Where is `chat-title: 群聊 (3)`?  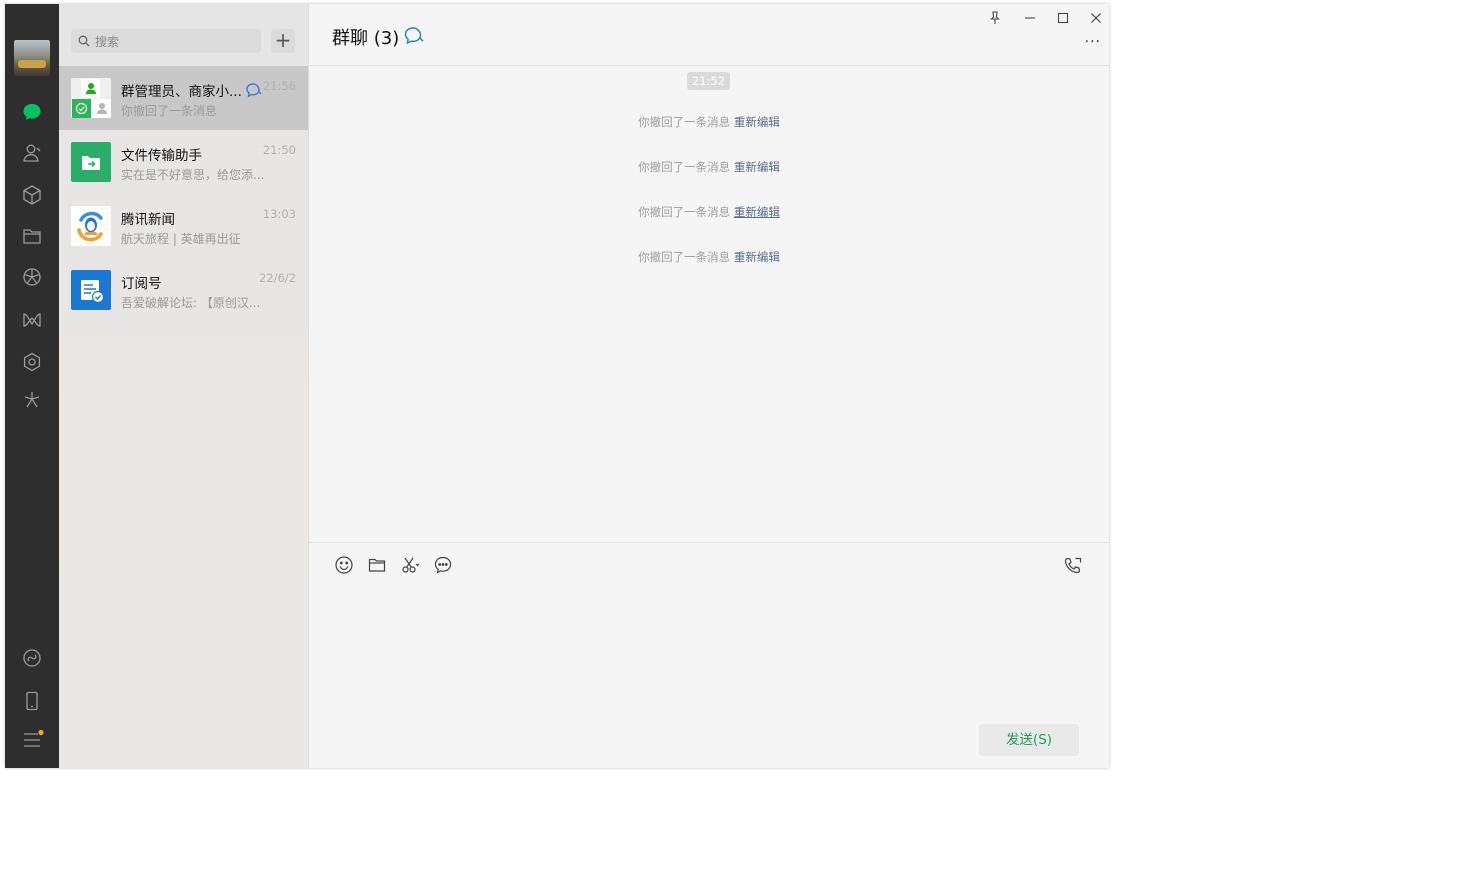 chat-title: 群聊 (3) is located at coordinates (366, 38).